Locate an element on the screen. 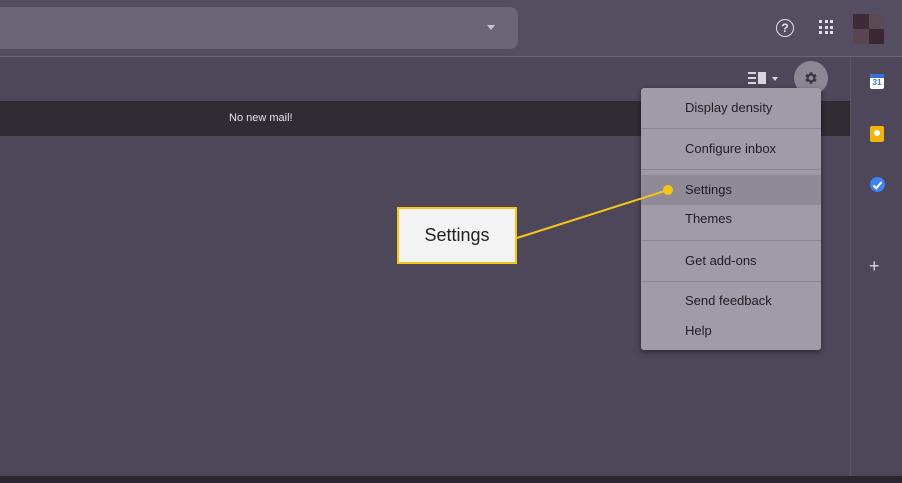 This screenshot has height=483, width=902. settings-callout: Settings is located at coordinates (457, 235).